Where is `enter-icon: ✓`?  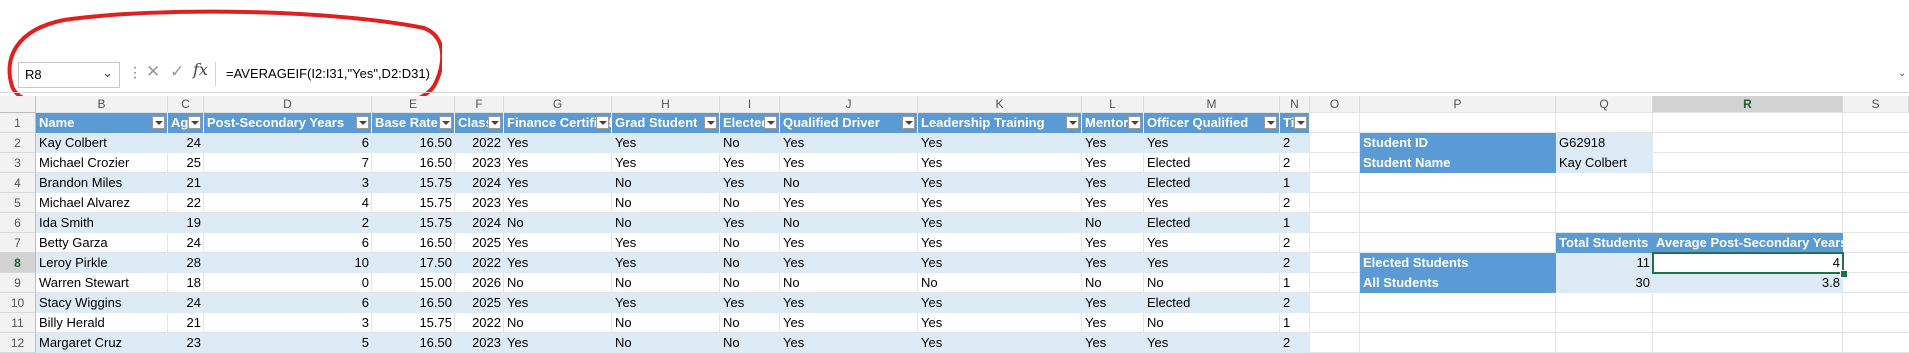 enter-icon: ✓ is located at coordinates (177, 72).